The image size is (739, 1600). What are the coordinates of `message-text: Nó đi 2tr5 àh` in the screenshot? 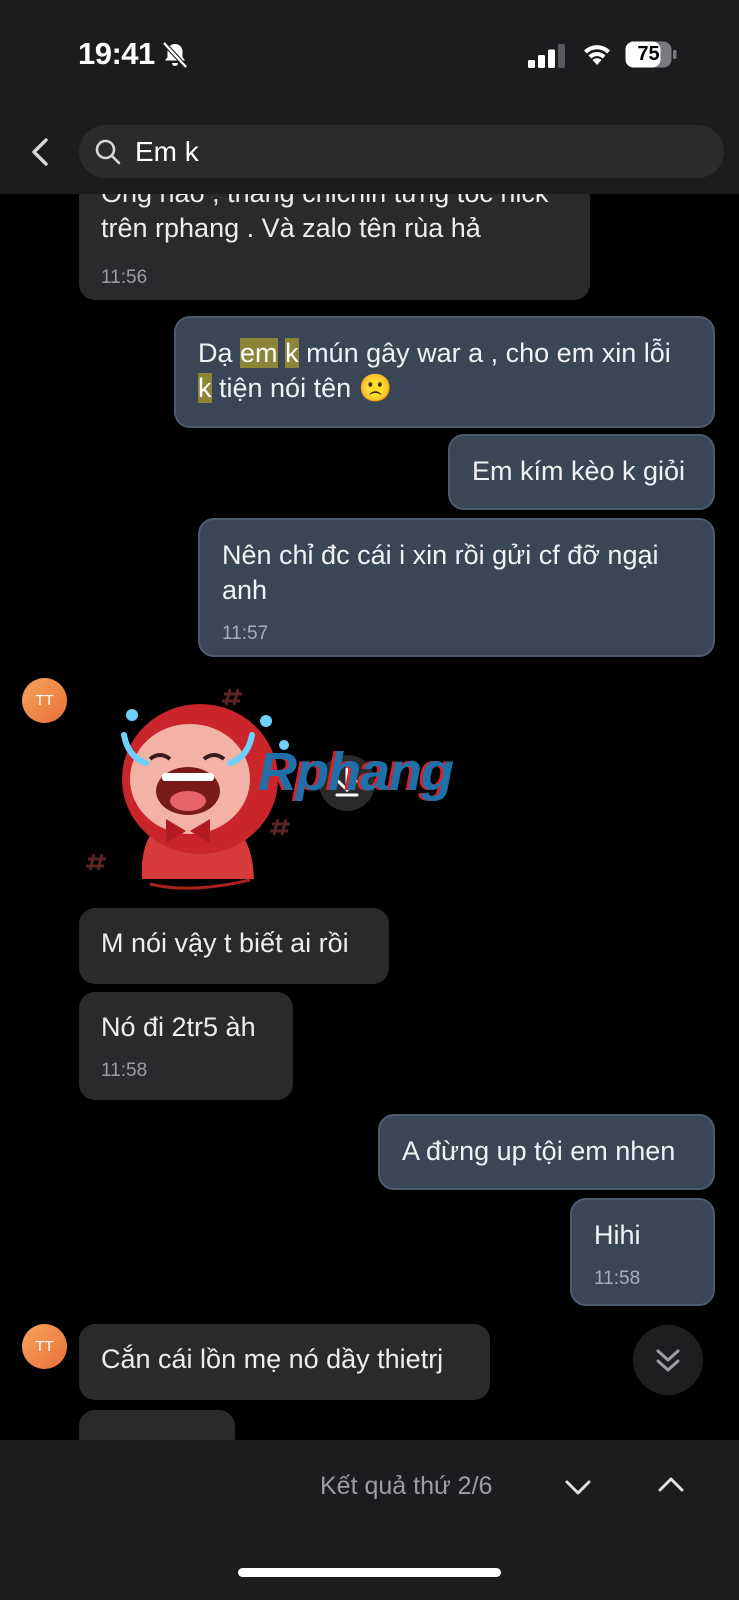 It's located at (178, 1027).